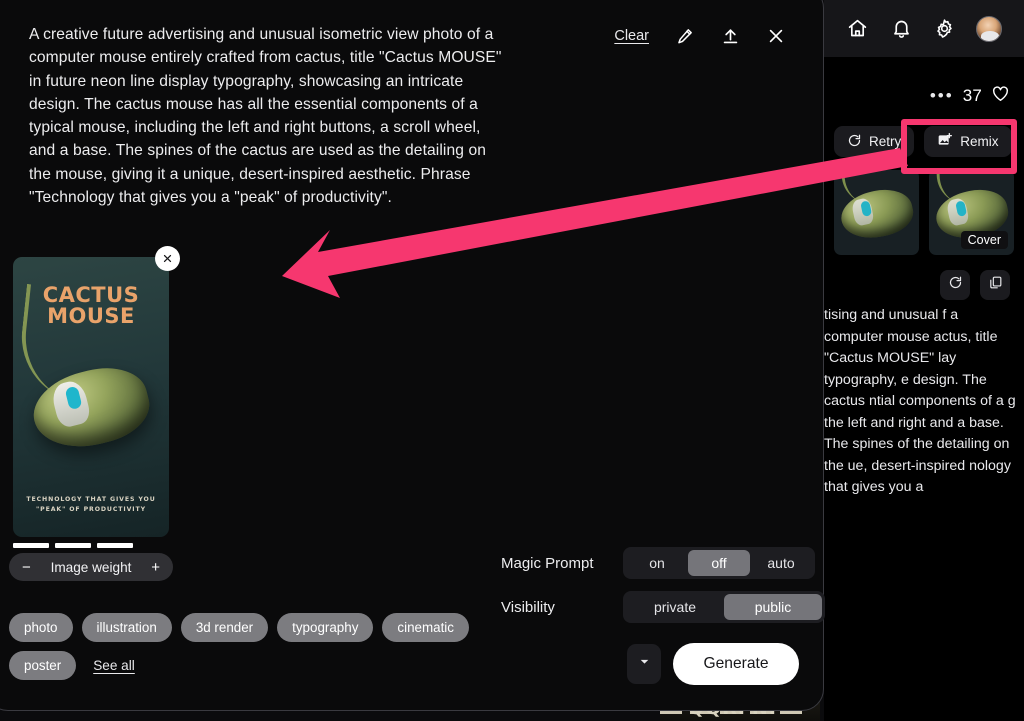 The image size is (1024, 721). Describe the element at coordinates (730, 36) in the screenshot. I see `upload-icon` at that location.